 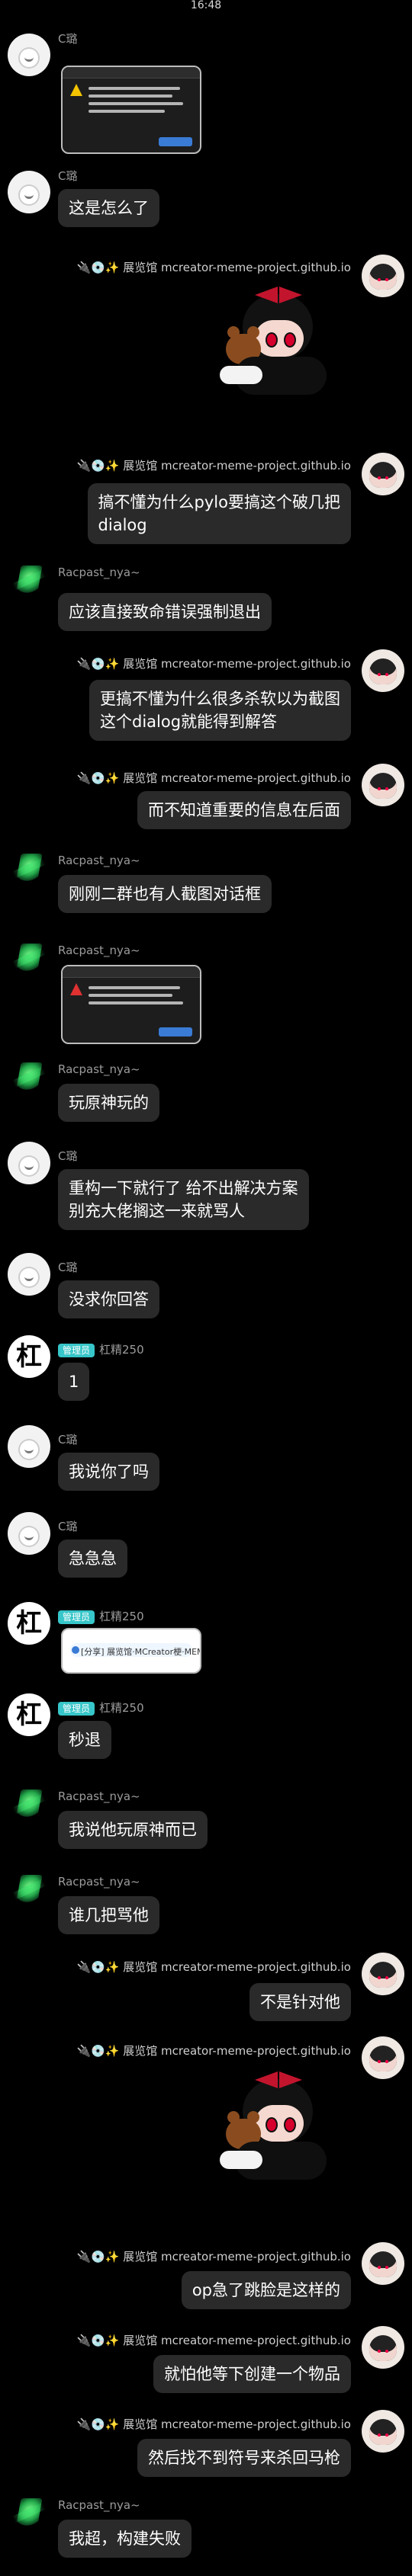 What do you see at coordinates (76, 989) in the screenshot?
I see `error-icon` at bounding box center [76, 989].